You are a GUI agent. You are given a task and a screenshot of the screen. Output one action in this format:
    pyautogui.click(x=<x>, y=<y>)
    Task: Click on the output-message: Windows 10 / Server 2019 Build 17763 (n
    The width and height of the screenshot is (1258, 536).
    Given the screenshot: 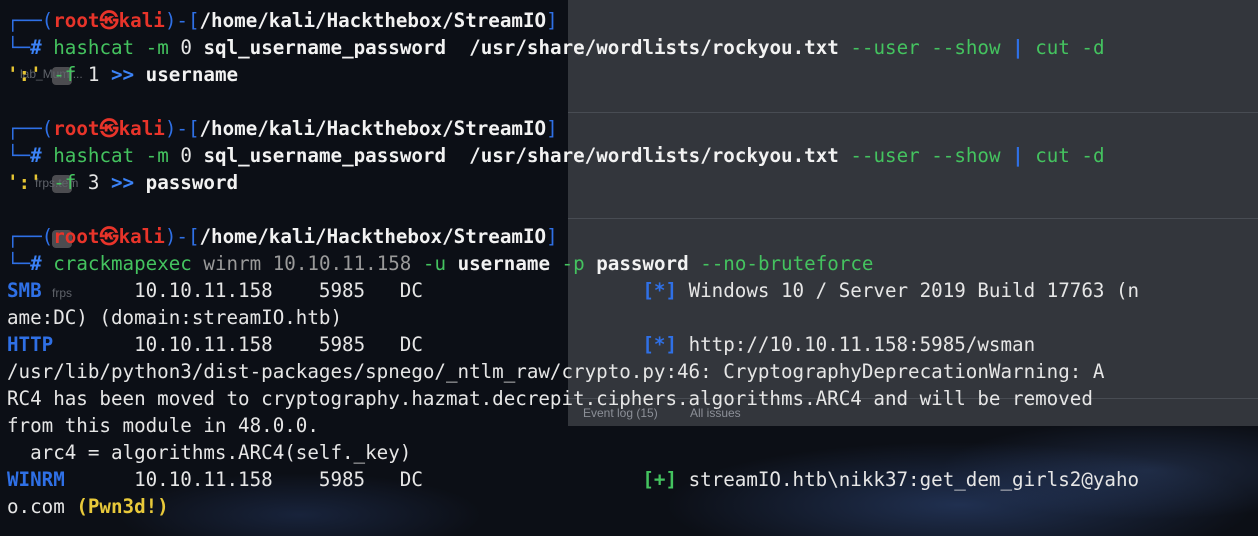 What is the action you would take?
    pyautogui.click(x=908, y=290)
    